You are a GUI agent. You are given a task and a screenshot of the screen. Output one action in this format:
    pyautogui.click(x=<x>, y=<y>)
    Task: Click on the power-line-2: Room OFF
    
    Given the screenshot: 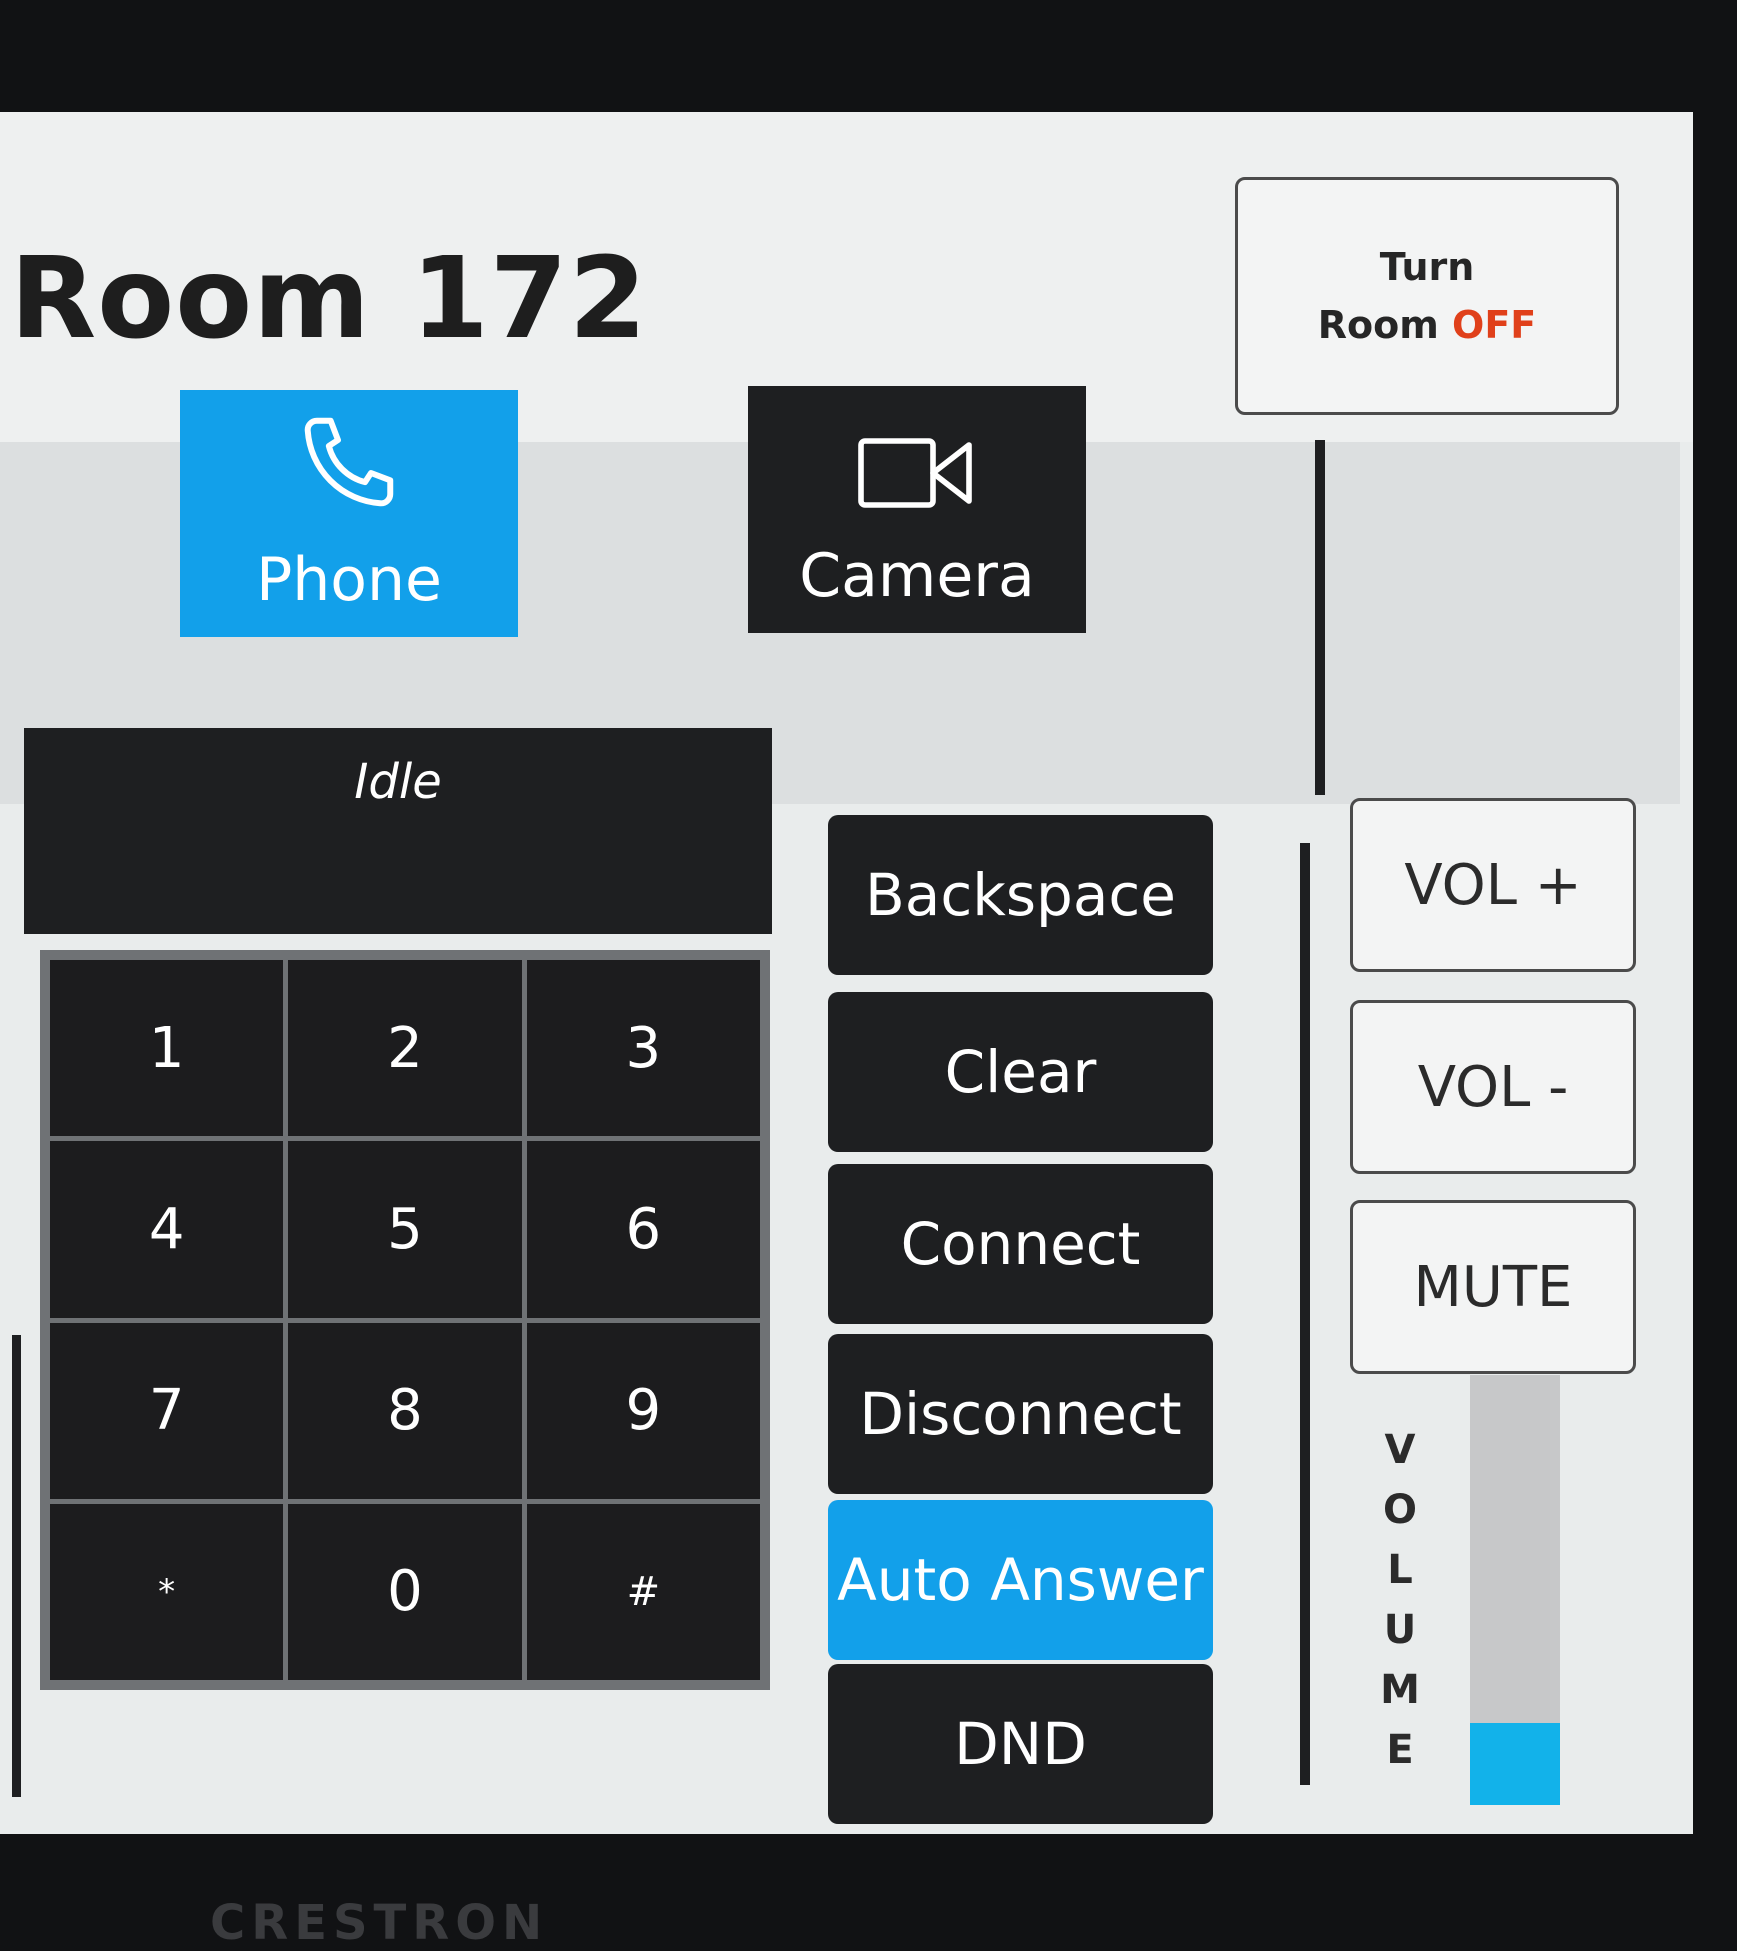 What is the action you would take?
    pyautogui.click(x=1427, y=325)
    